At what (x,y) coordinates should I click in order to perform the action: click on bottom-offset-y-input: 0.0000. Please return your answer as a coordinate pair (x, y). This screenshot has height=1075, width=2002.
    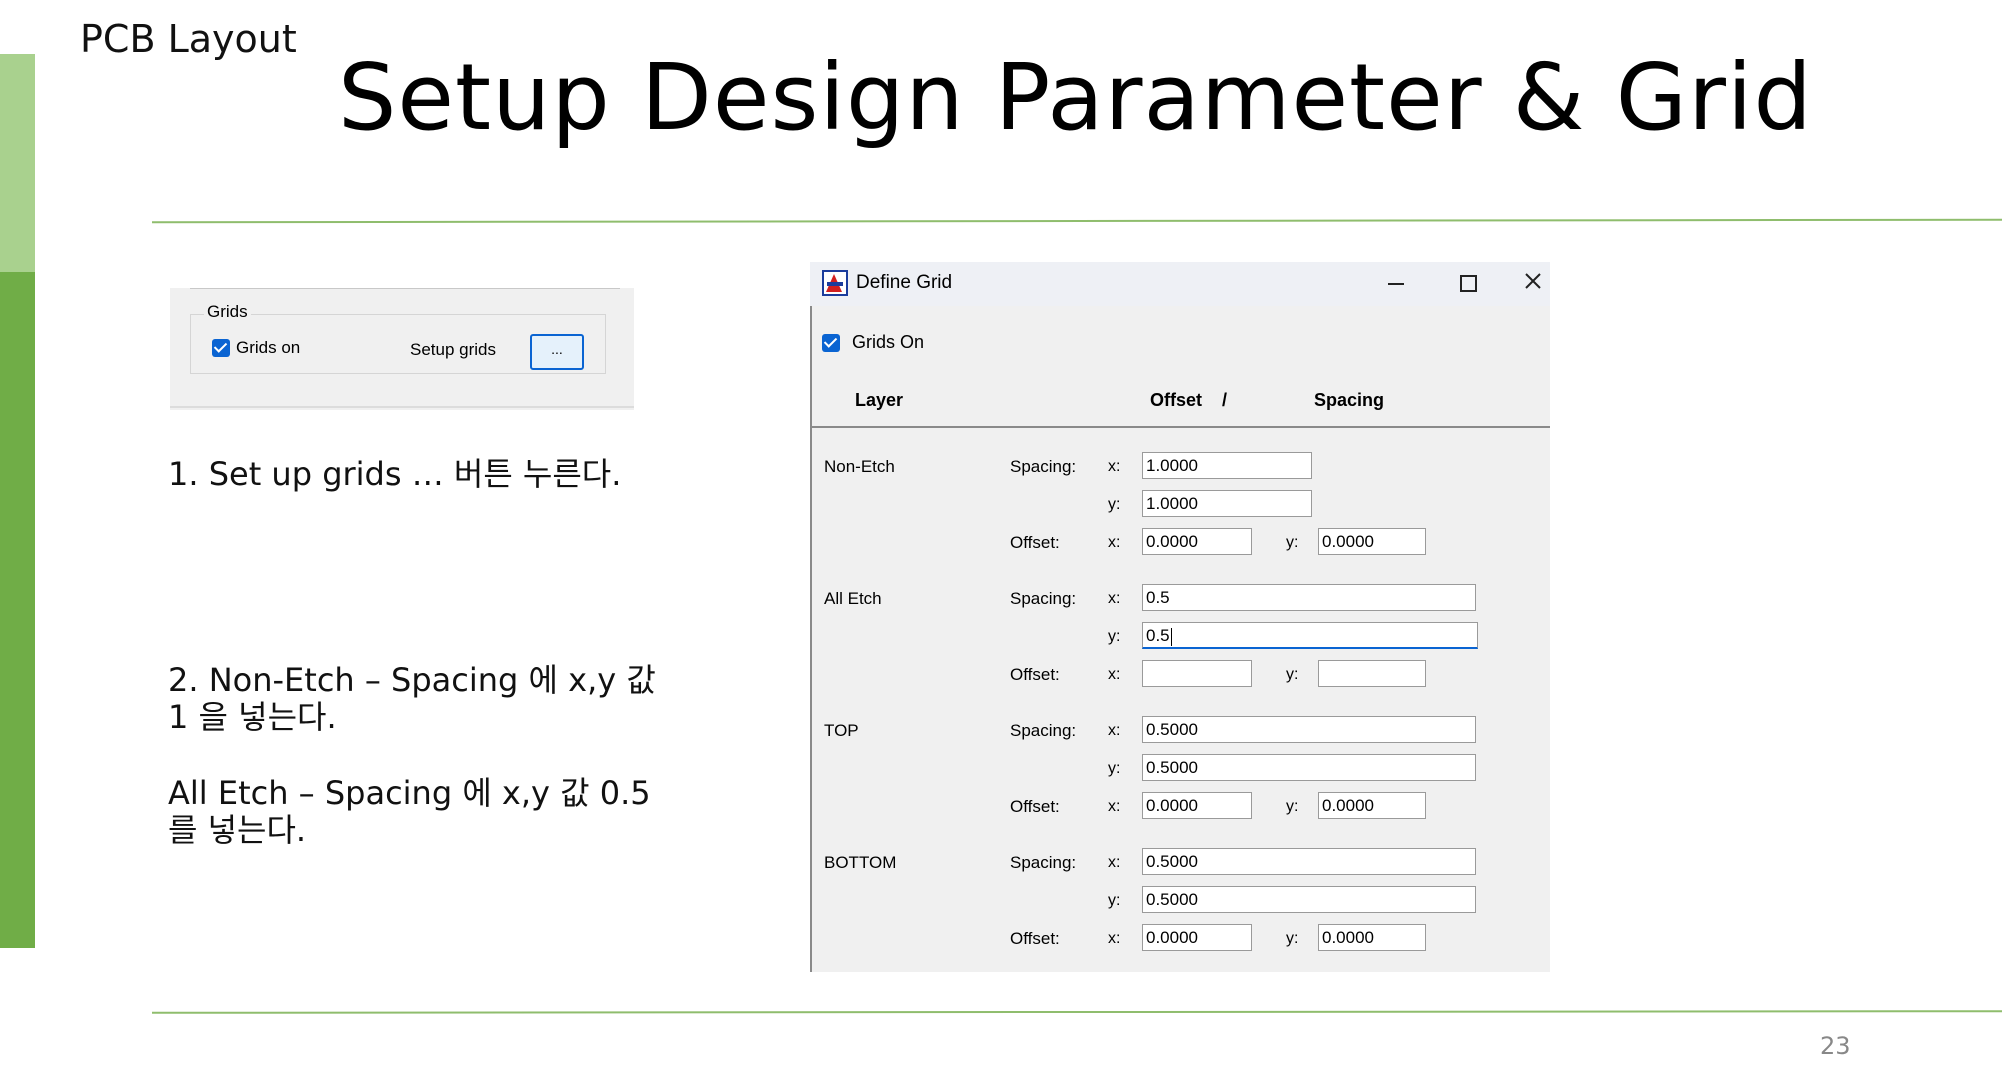
    Looking at the image, I should click on (1372, 937).